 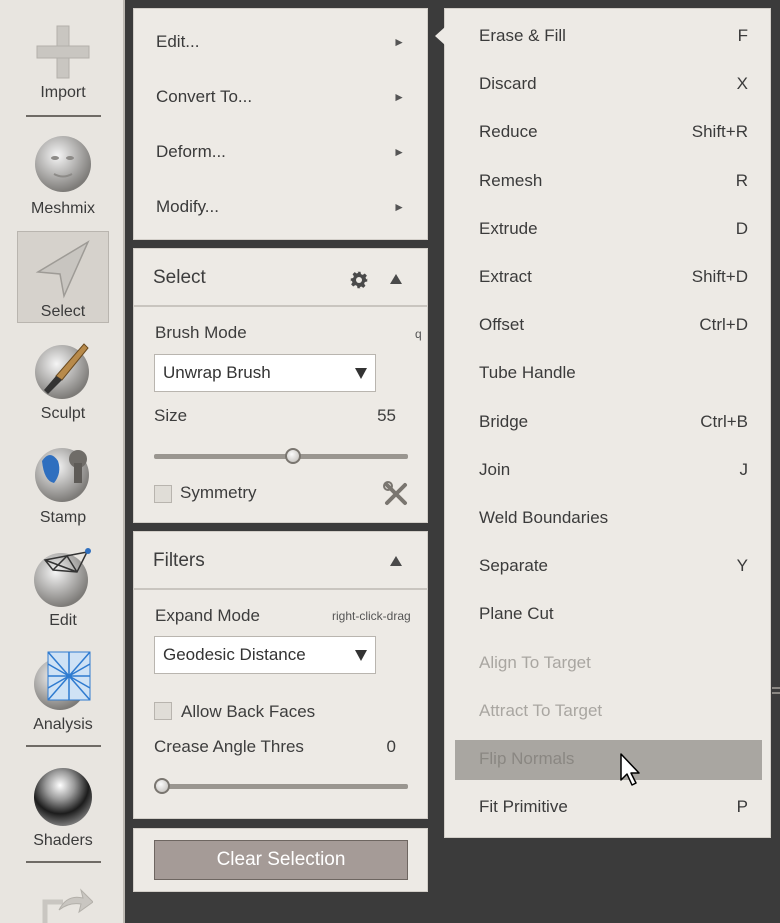 I want to click on submenu-item: Flip Normals, so click(x=608, y=760).